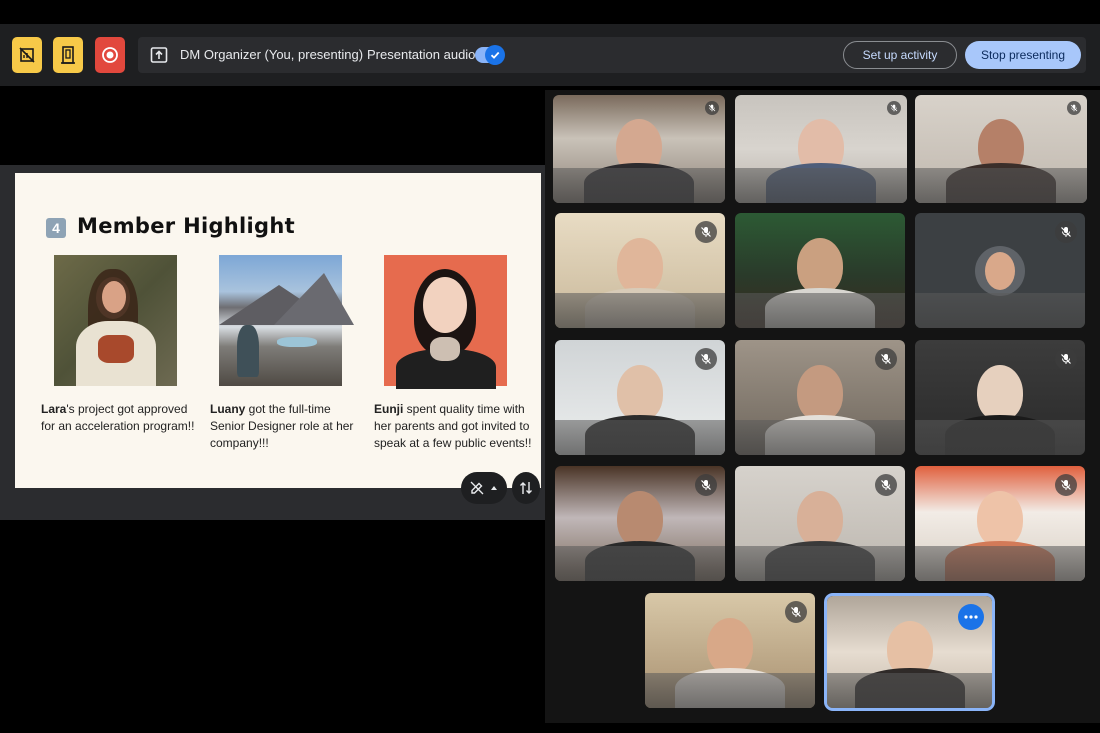  I want to click on record-icon, so click(110, 55).